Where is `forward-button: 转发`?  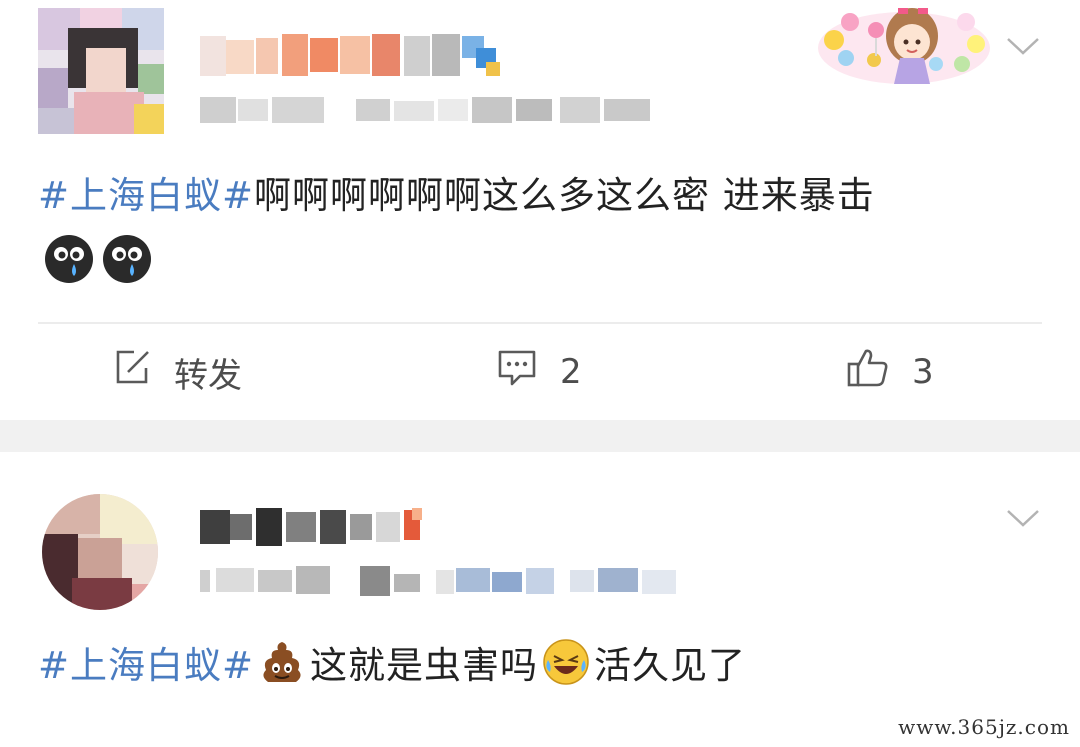
forward-button: 转发 is located at coordinates (177, 372).